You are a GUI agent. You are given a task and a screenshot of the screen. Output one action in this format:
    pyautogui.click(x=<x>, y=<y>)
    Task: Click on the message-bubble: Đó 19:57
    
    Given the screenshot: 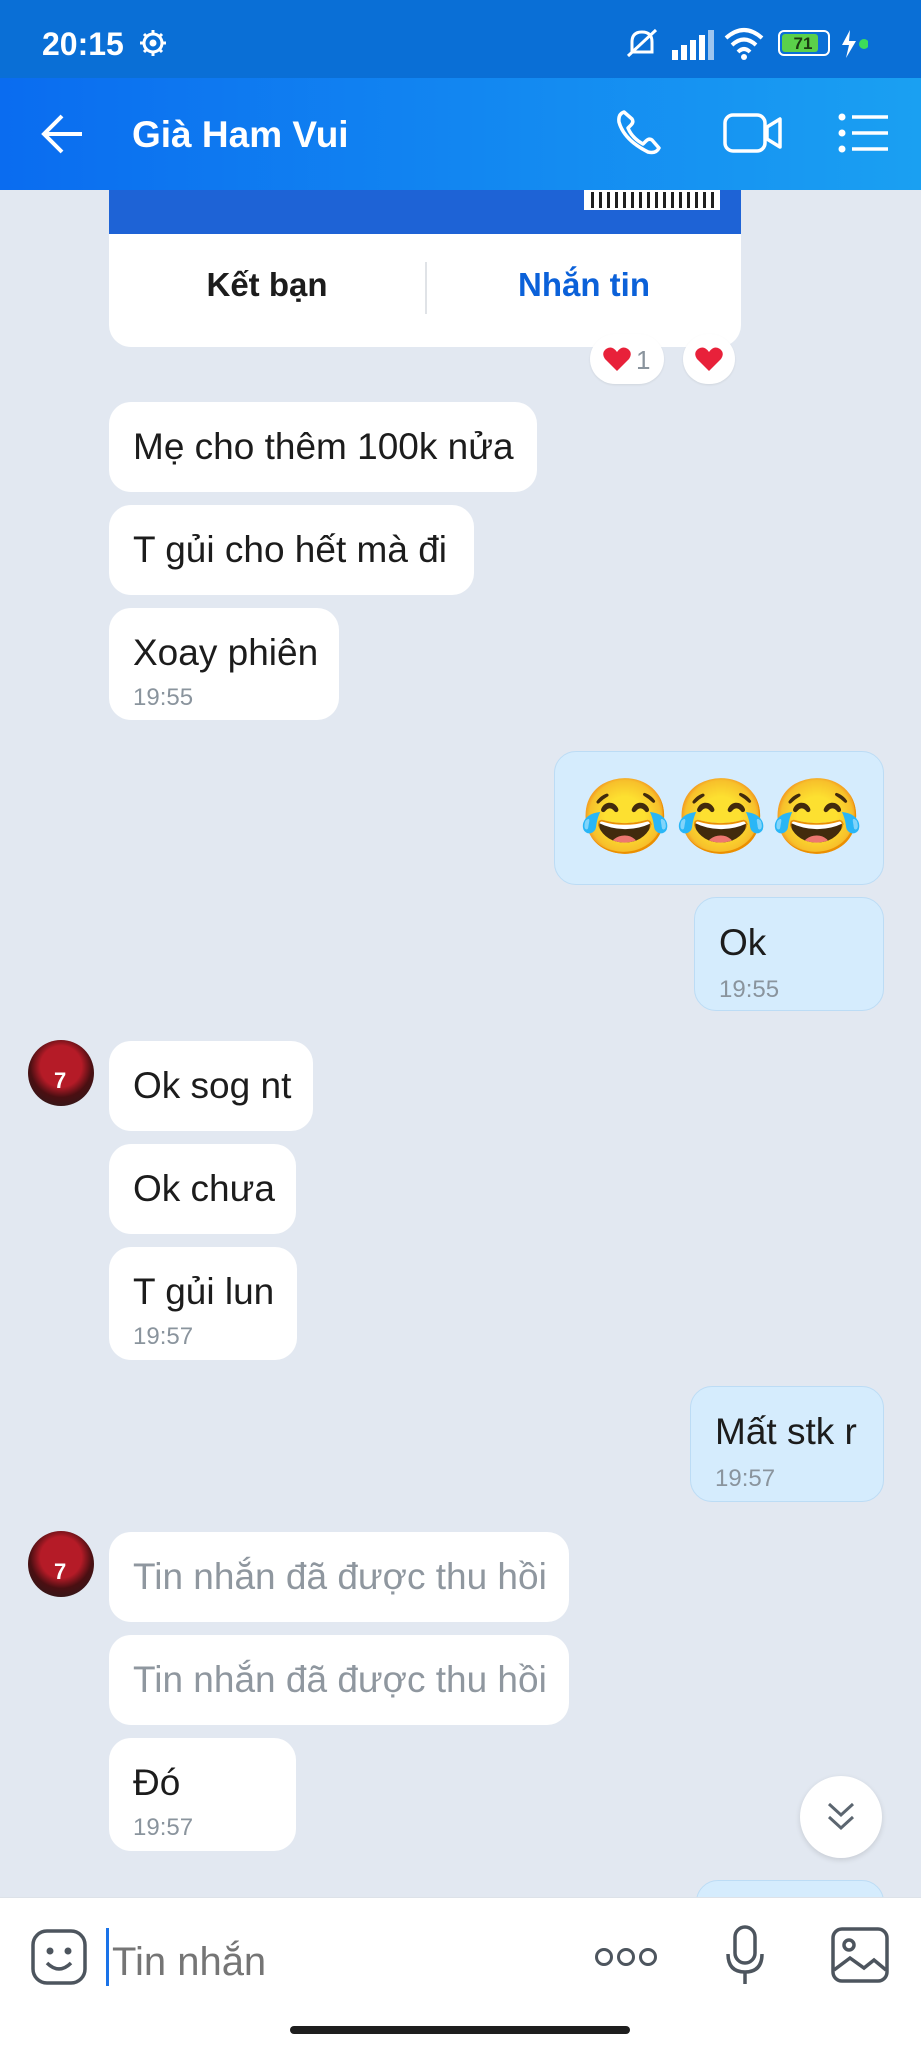 What is the action you would take?
    pyautogui.click(x=202, y=1794)
    